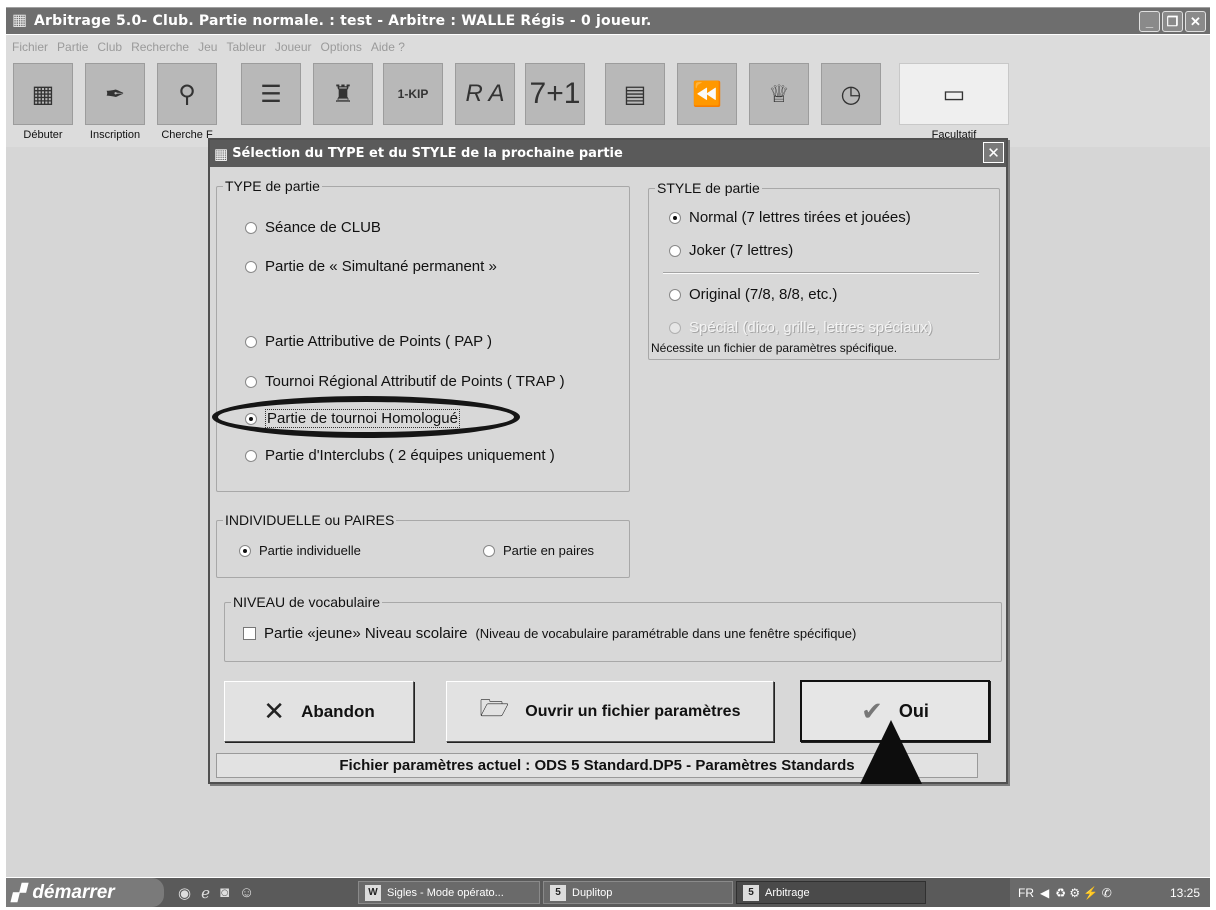 The height and width of the screenshot is (910, 1216). Describe the element at coordinates (207, 47) in the screenshot. I see `menu-jeu: Jeu` at that location.